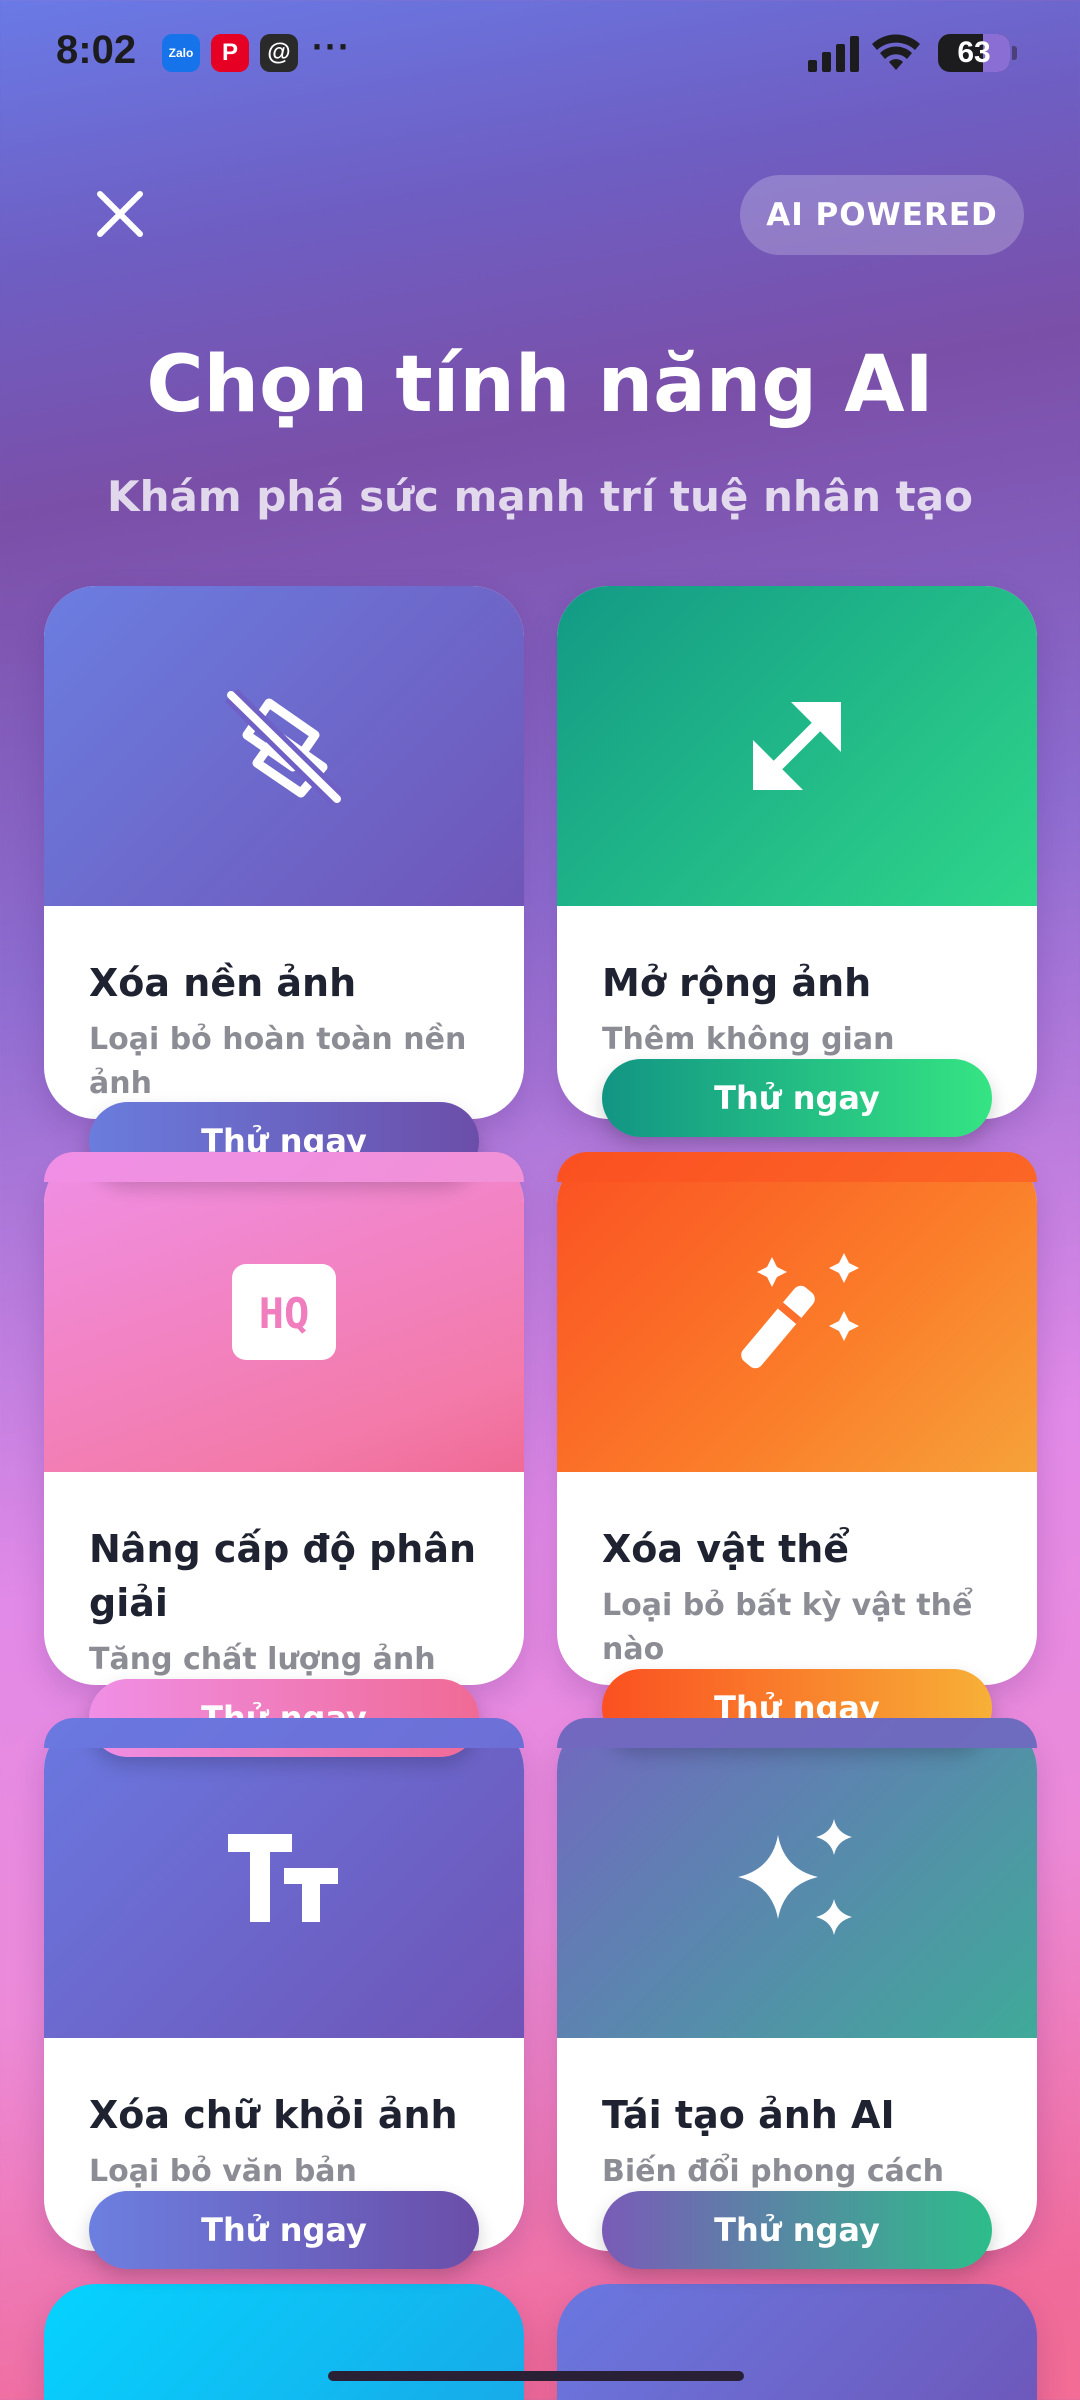  Describe the element at coordinates (726, 1549) in the screenshot. I see `card-title: Xóa vật thể` at that location.